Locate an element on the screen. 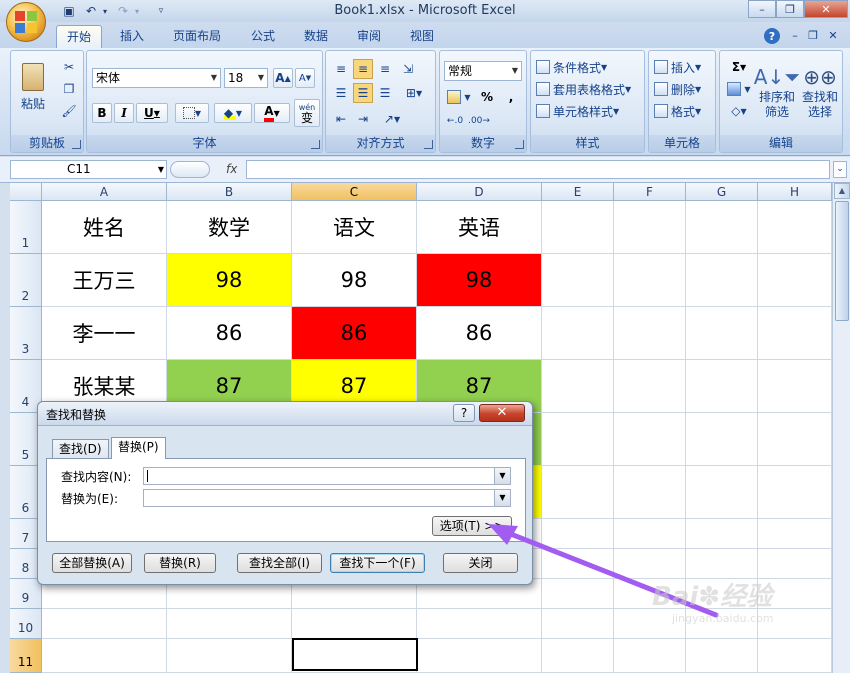 The image size is (850, 673). orientation-icon: ↗ ▼ is located at coordinates (392, 119).